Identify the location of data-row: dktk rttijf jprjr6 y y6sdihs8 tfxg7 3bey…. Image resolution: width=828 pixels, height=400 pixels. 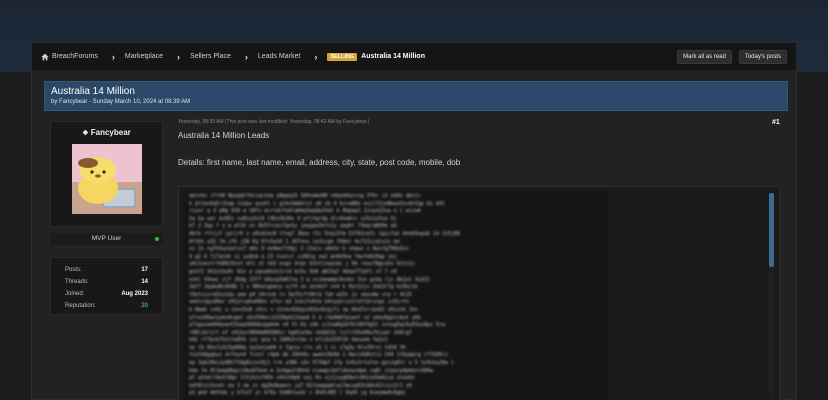
(324, 233).